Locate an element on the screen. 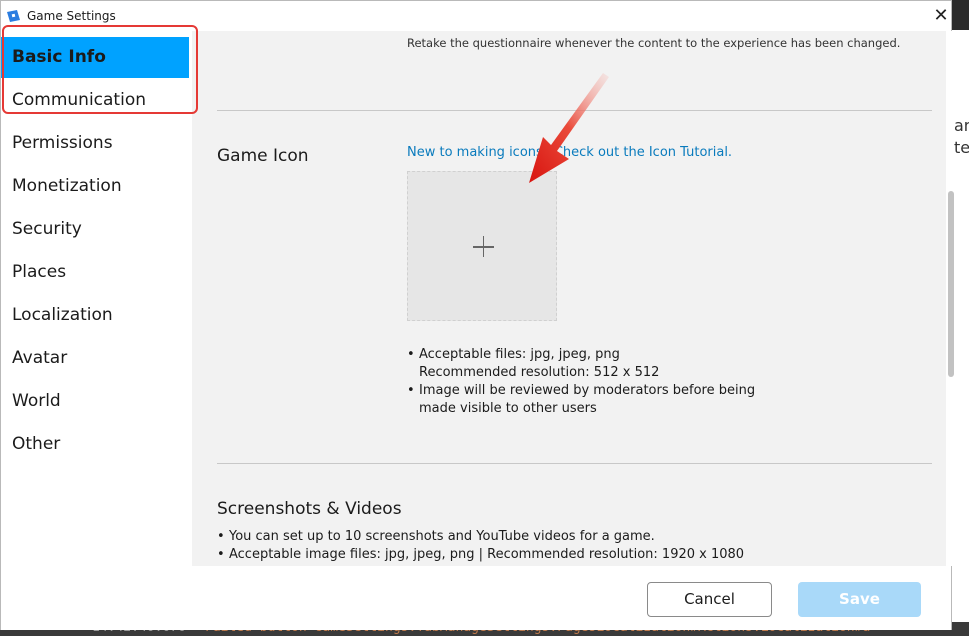 Image resolution: width=969 pixels, height=636 pixels. list-item-text: Recommended resolution: 512 x 512 is located at coordinates (539, 372).